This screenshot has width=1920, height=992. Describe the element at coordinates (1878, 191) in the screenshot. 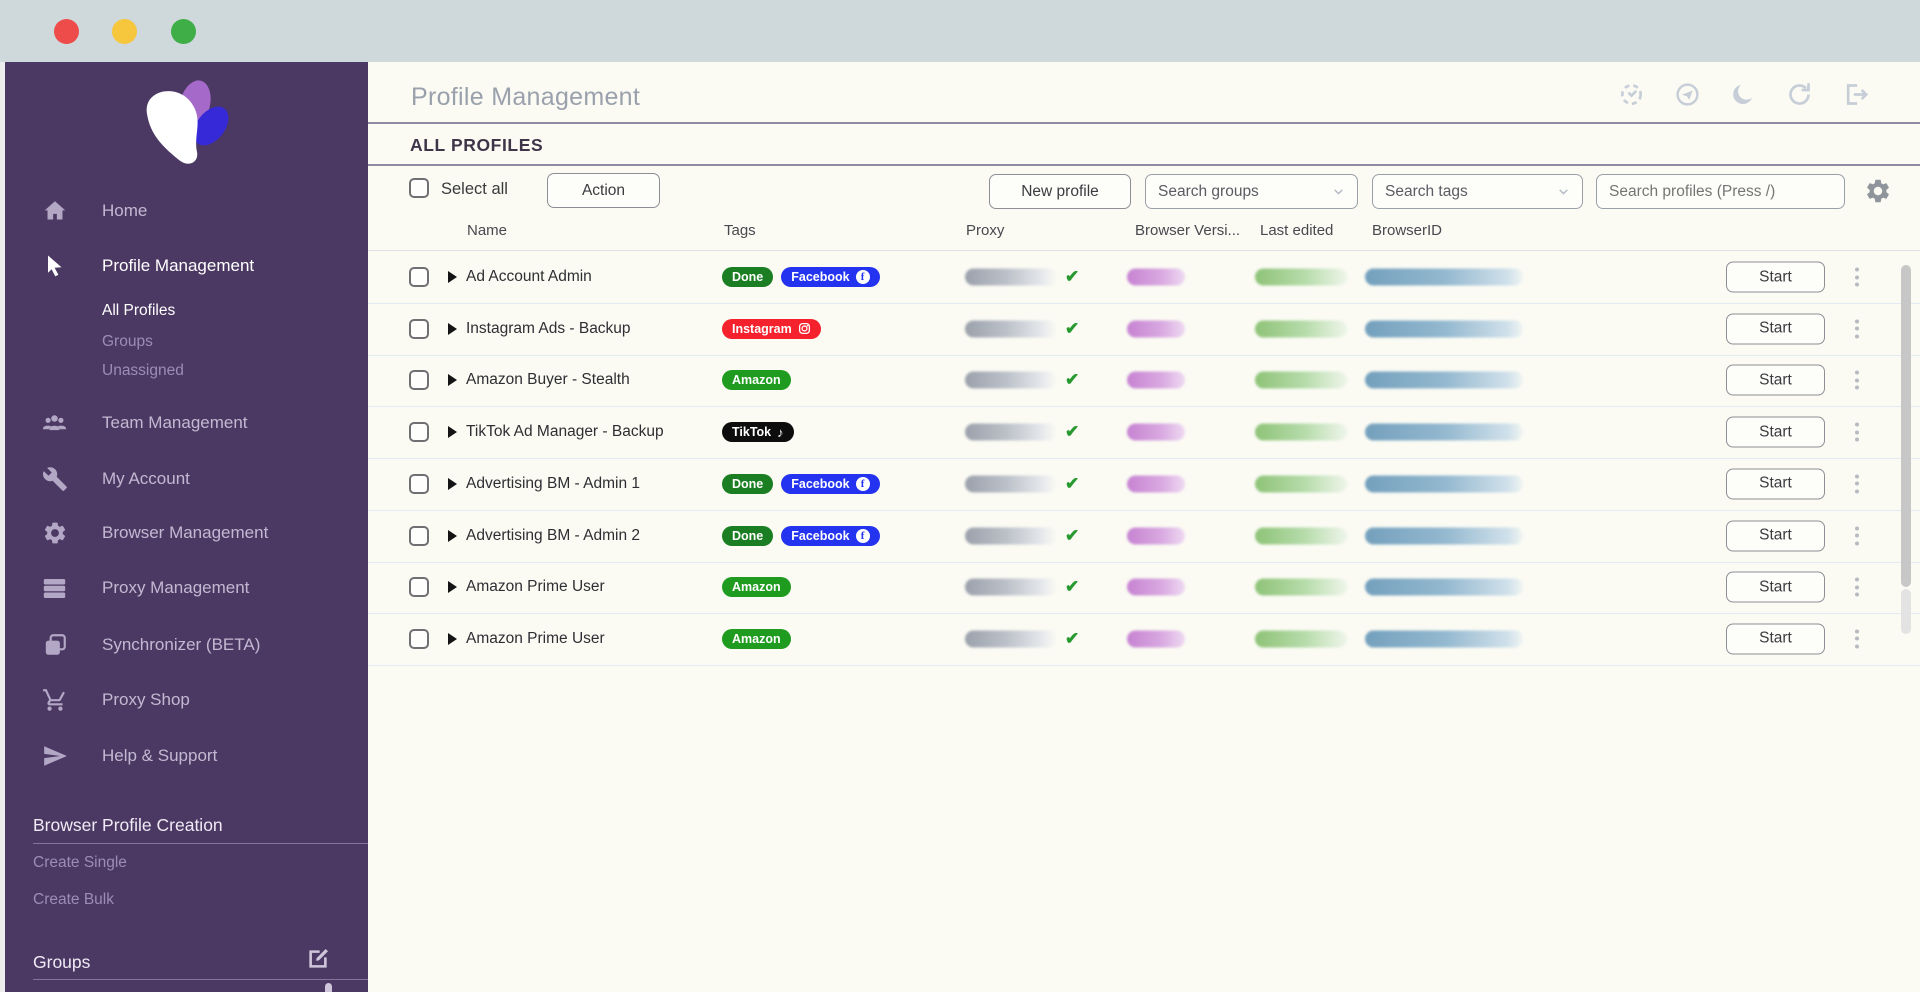

I see `gear-icon` at that location.